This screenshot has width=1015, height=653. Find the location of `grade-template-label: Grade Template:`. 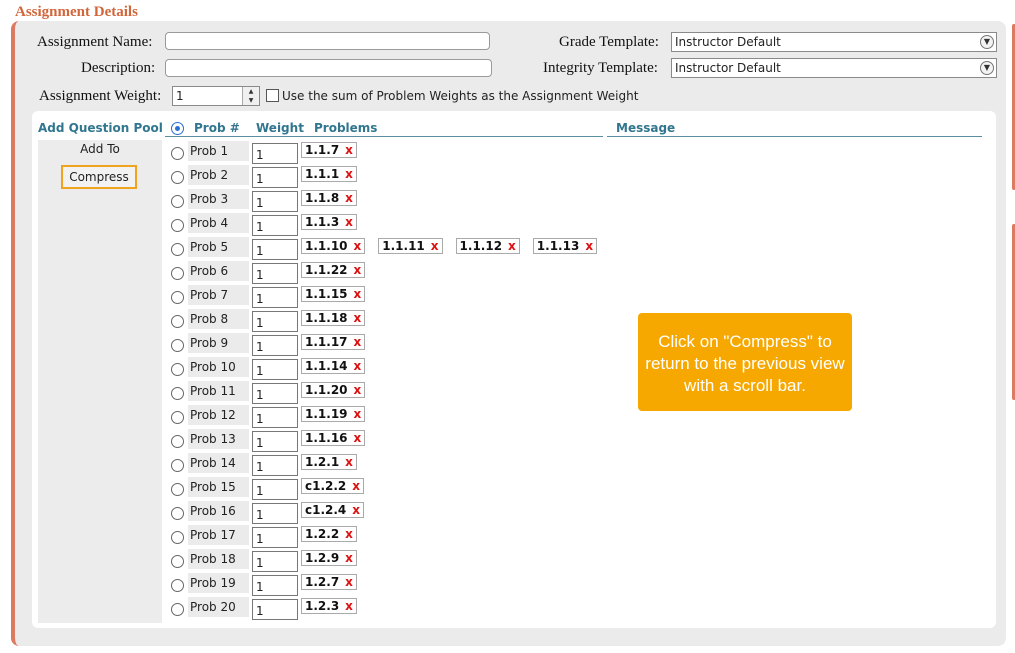

grade-template-label: Grade Template: is located at coordinates (609, 42).